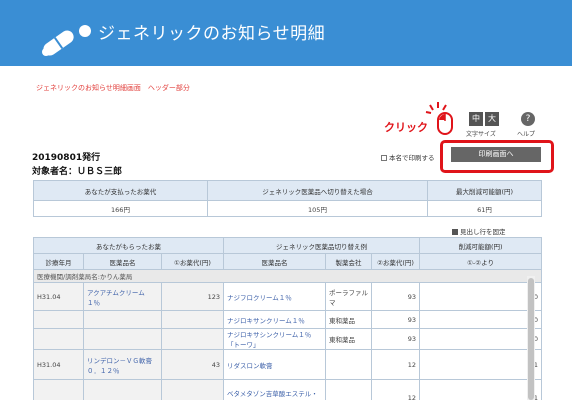 The width and height of the screenshot is (572, 400). Describe the element at coordinates (192, 261) in the screenshot. I see `col-header-cost: ①お薬代(円)` at that location.